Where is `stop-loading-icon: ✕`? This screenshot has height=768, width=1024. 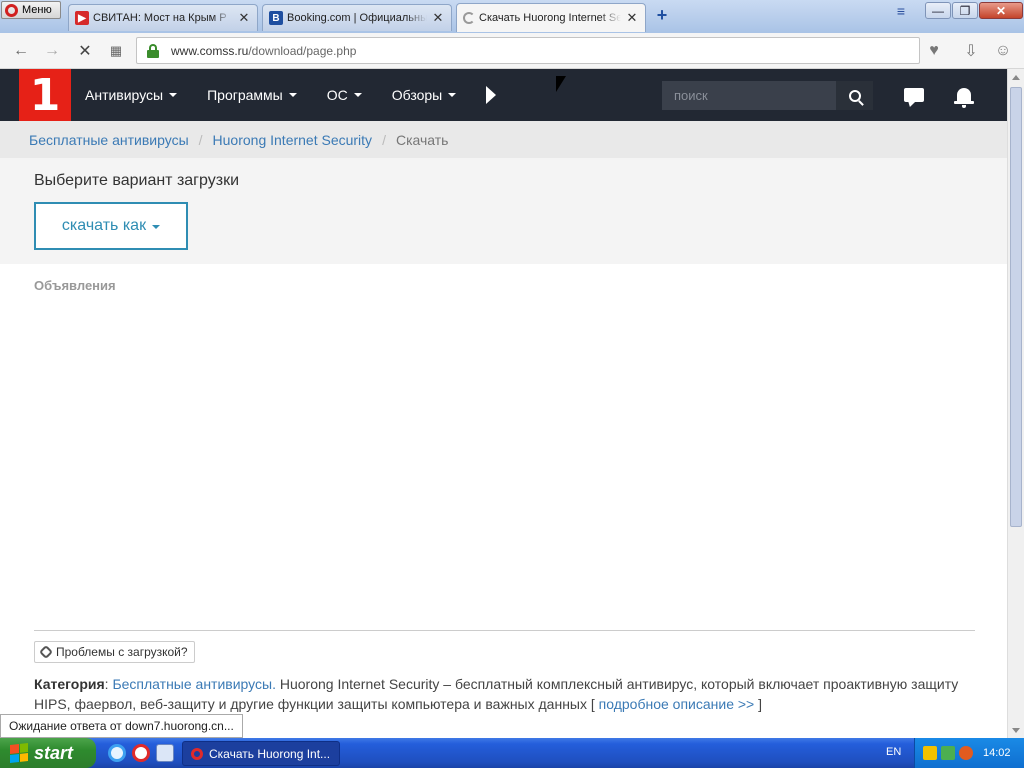 stop-loading-icon: ✕ is located at coordinates (85, 51).